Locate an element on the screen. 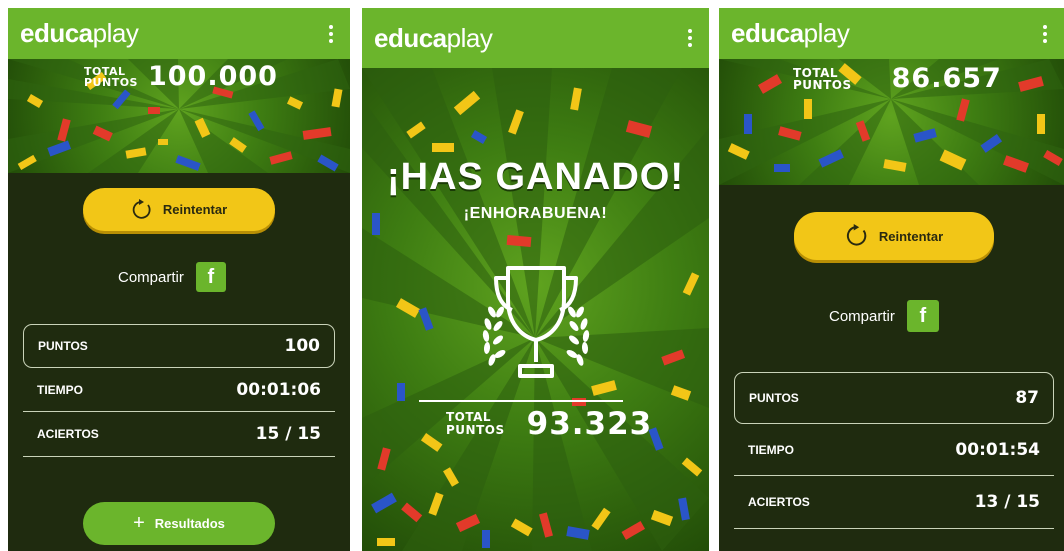 The height and width of the screenshot is (551, 1064). stat-row-hits: ACIERTOS 15 / 15 is located at coordinates (179, 434).